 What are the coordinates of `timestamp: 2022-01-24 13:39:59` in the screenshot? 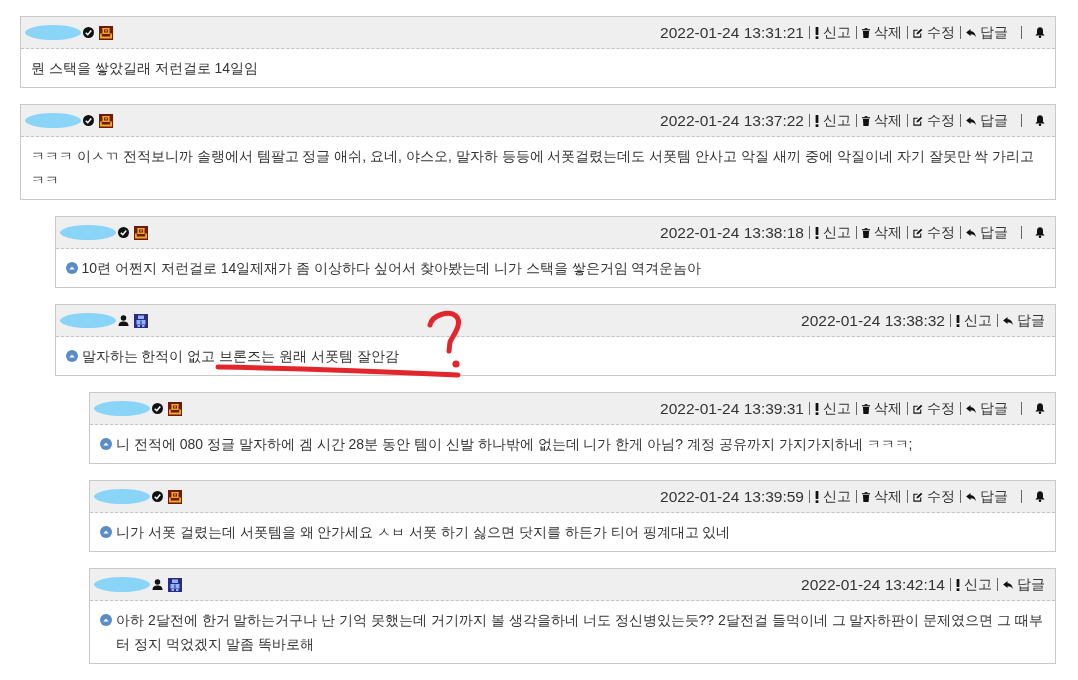 It's located at (732, 496).